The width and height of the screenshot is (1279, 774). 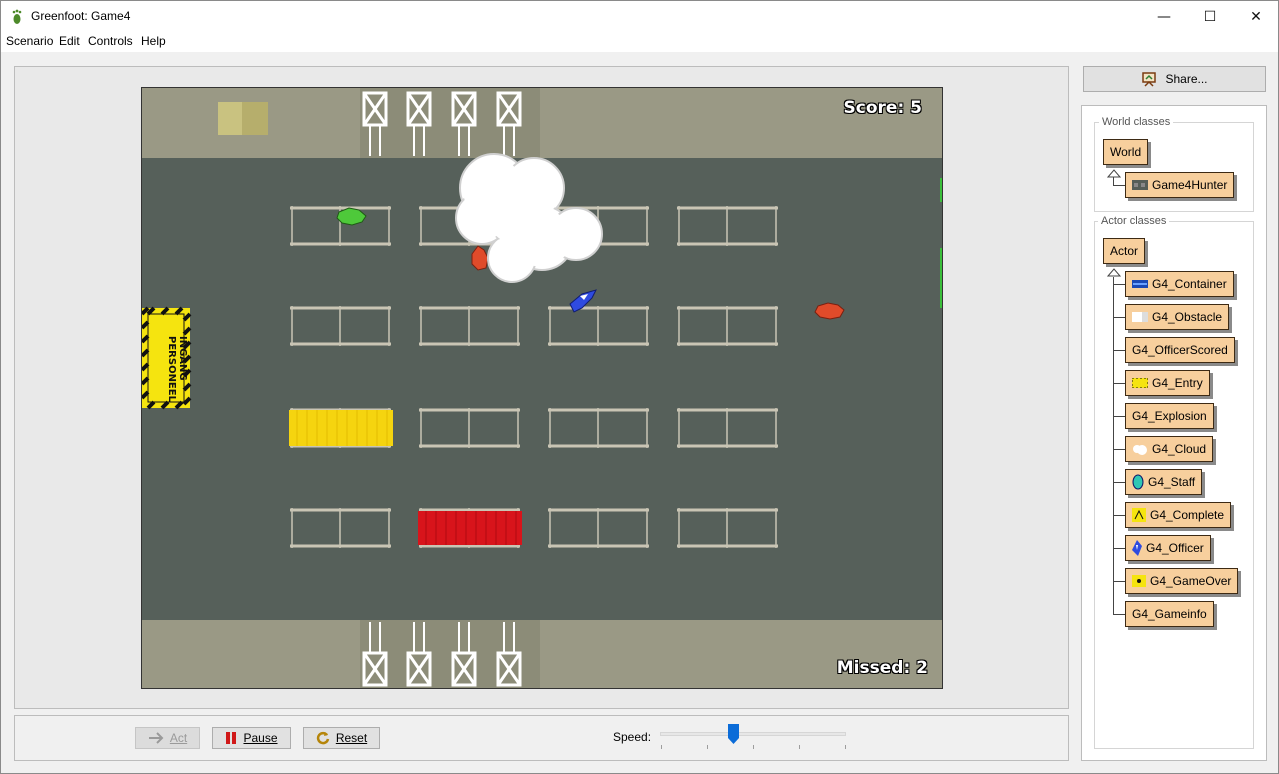 What do you see at coordinates (1256, 16) in the screenshot?
I see `close-button: ✕` at bounding box center [1256, 16].